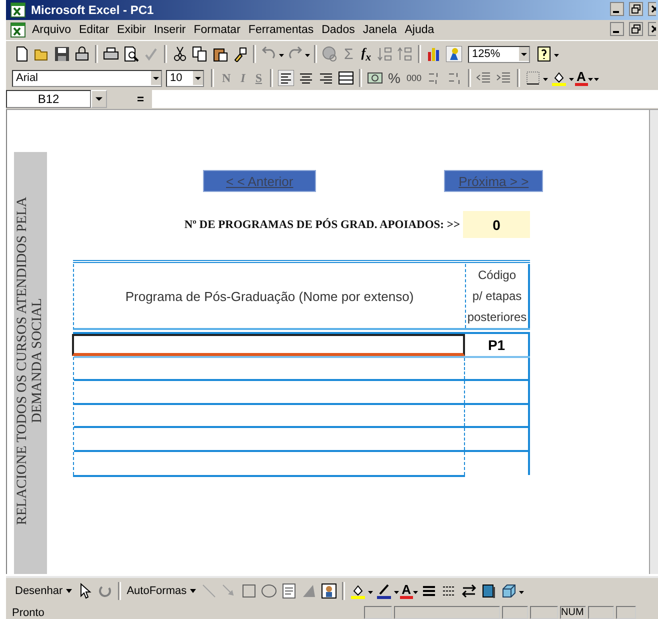 The image size is (658, 619). Describe the element at coordinates (498, 296) in the screenshot. I see `column-header: Código p/ etapas posteriores` at that location.